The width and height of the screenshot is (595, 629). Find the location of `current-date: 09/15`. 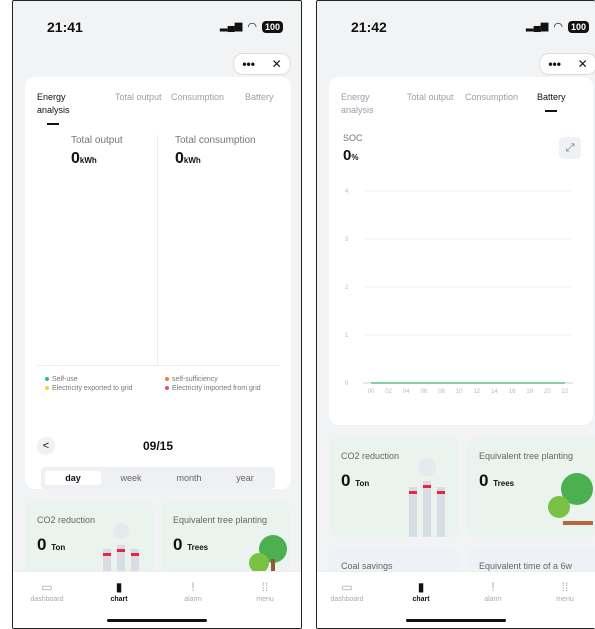

current-date: 09/15 is located at coordinates (158, 446).